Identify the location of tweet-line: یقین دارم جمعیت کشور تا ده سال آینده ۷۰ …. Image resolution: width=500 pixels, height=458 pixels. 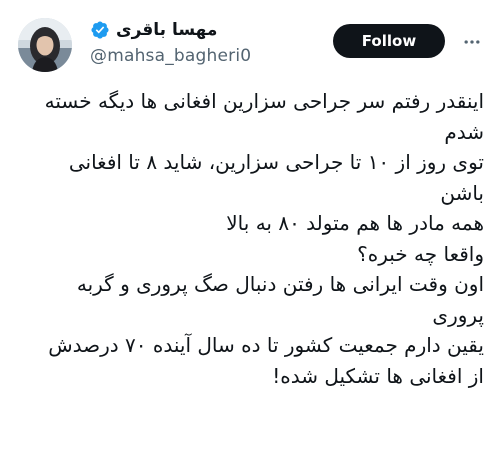
(266, 345).